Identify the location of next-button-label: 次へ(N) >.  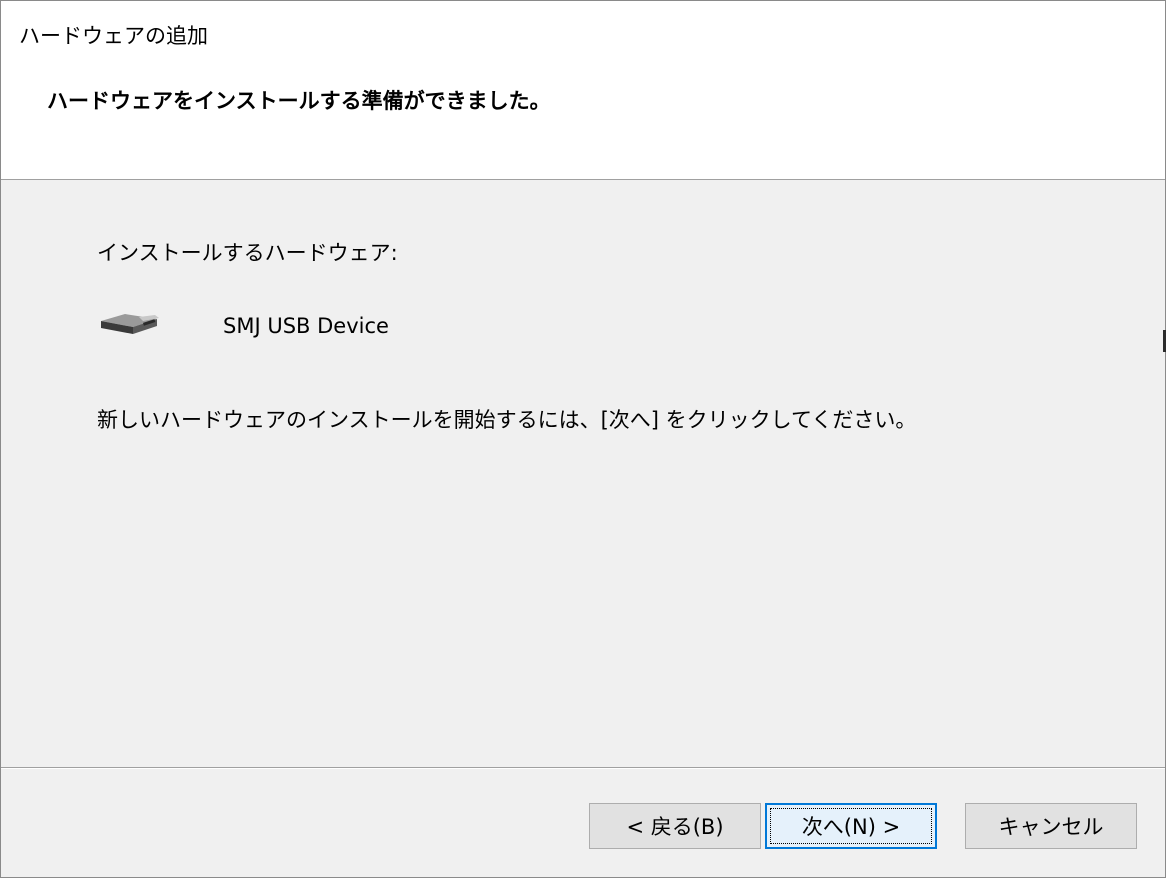
(851, 827).